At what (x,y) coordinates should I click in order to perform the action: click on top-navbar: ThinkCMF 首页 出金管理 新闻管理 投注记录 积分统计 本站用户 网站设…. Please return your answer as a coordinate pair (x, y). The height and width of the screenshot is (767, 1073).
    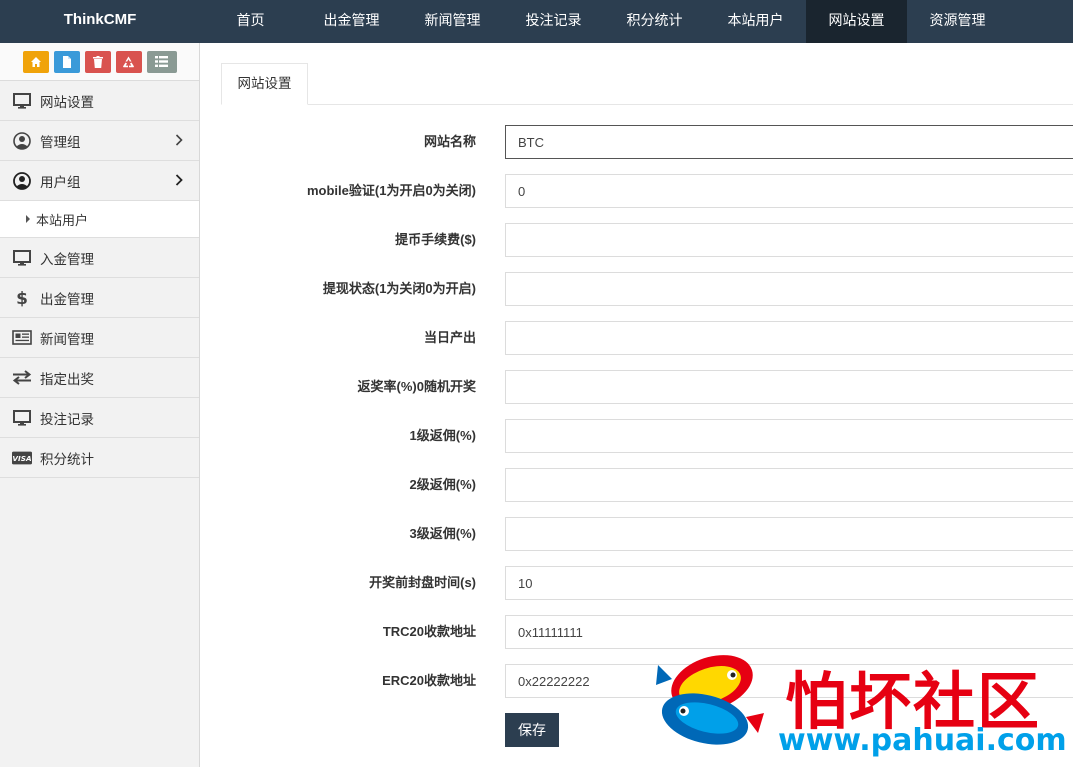
    Looking at the image, I should click on (536, 21).